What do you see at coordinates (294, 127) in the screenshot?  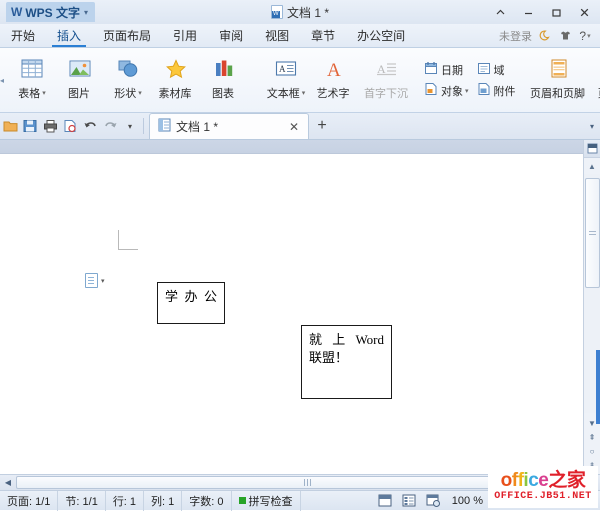 I see `close-icon: ✕` at bounding box center [294, 127].